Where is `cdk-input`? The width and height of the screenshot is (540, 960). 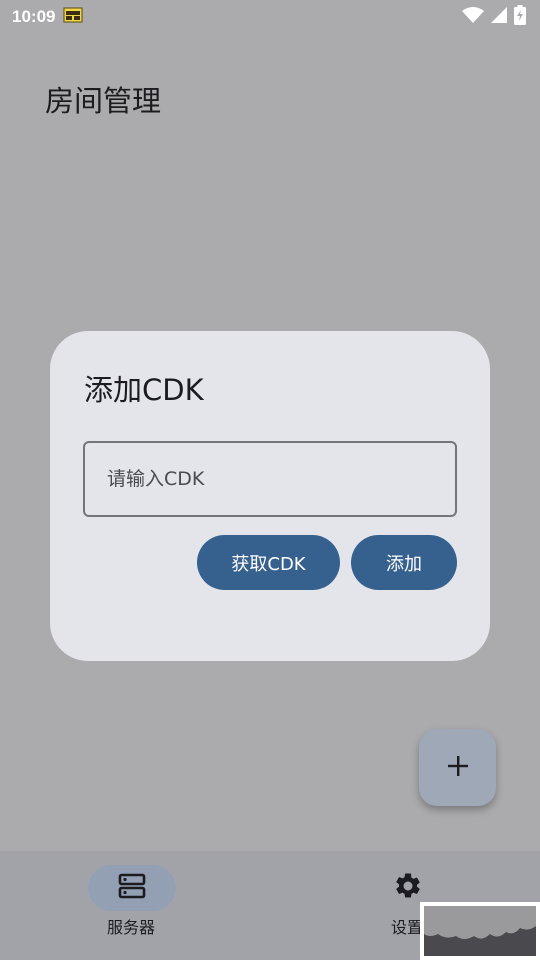 cdk-input is located at coordinates (270, 479).